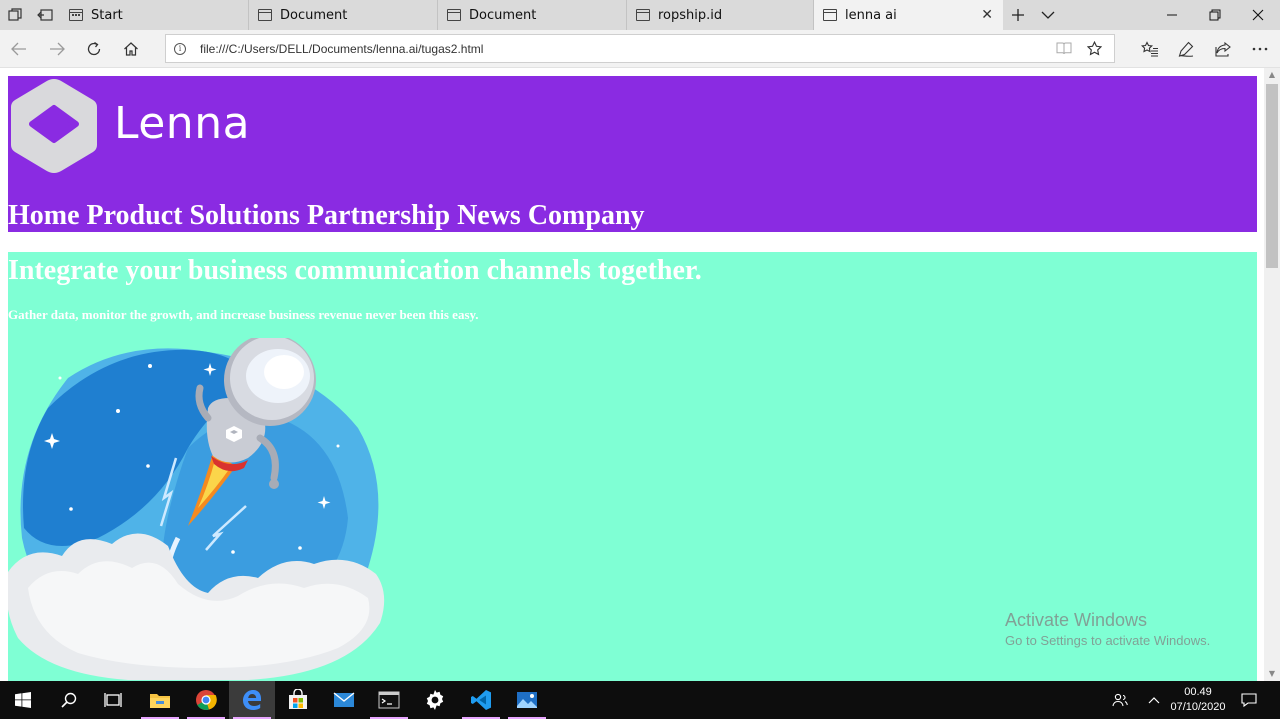  What do you see at coordinates (1076, 620) in the screenshot?
I see `watermark-title: Activate Windows` at bounding box center [1076, 620].